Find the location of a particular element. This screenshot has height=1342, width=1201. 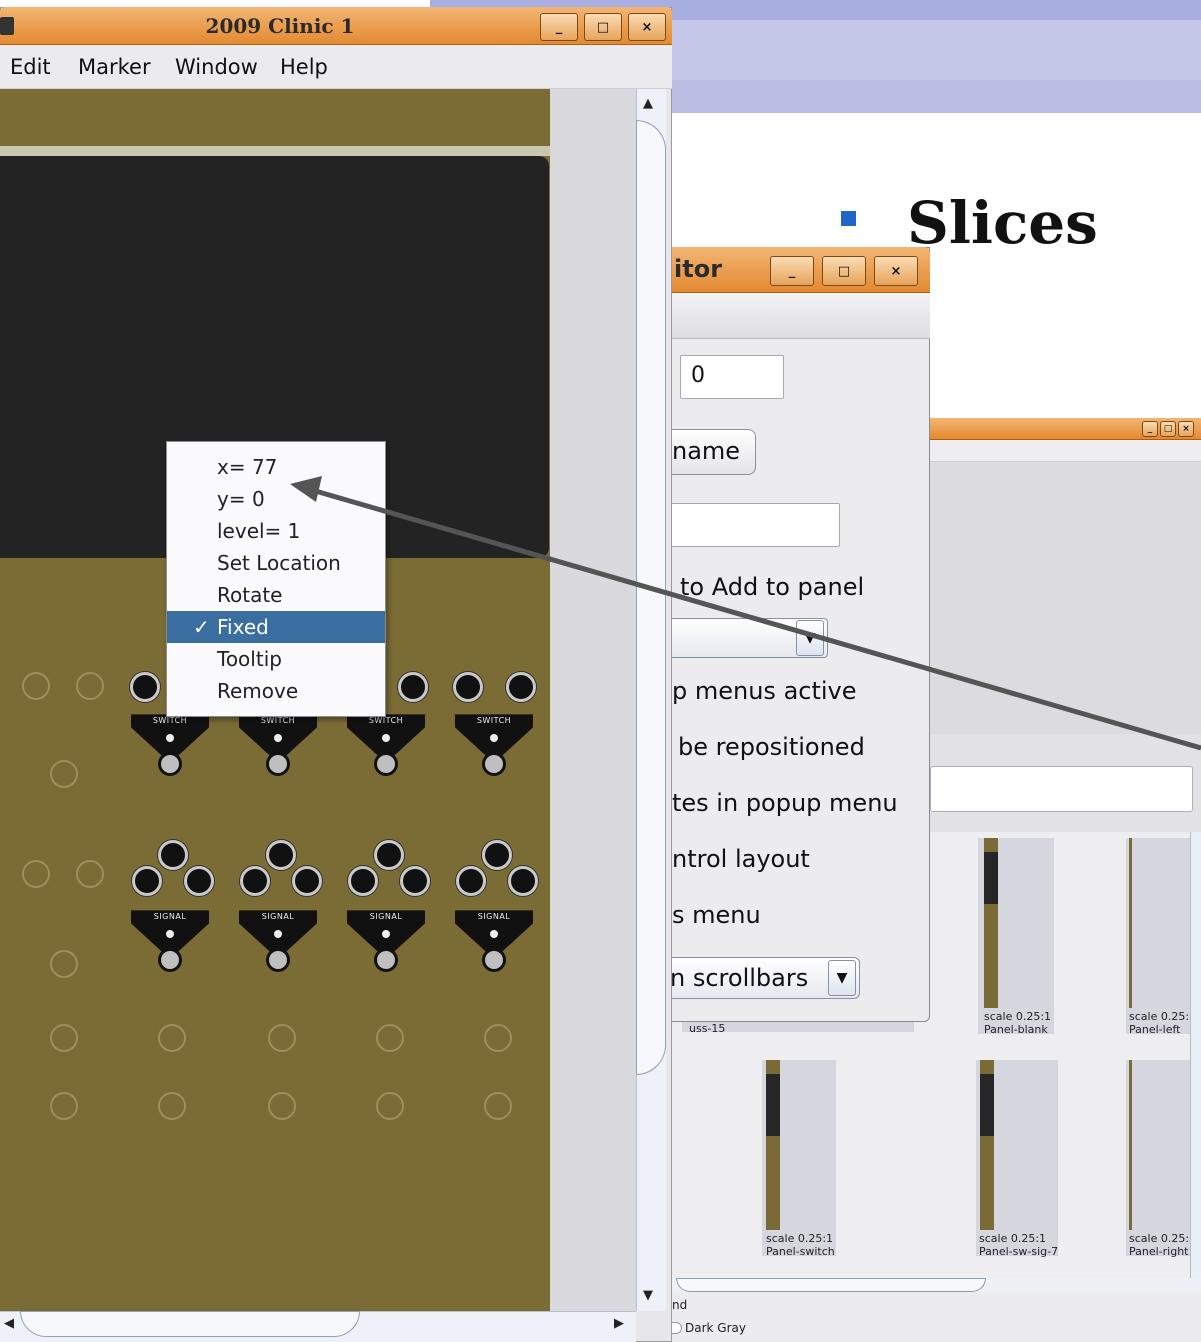

palette-tile-panel-switch is located at coordinates (799, 1158).